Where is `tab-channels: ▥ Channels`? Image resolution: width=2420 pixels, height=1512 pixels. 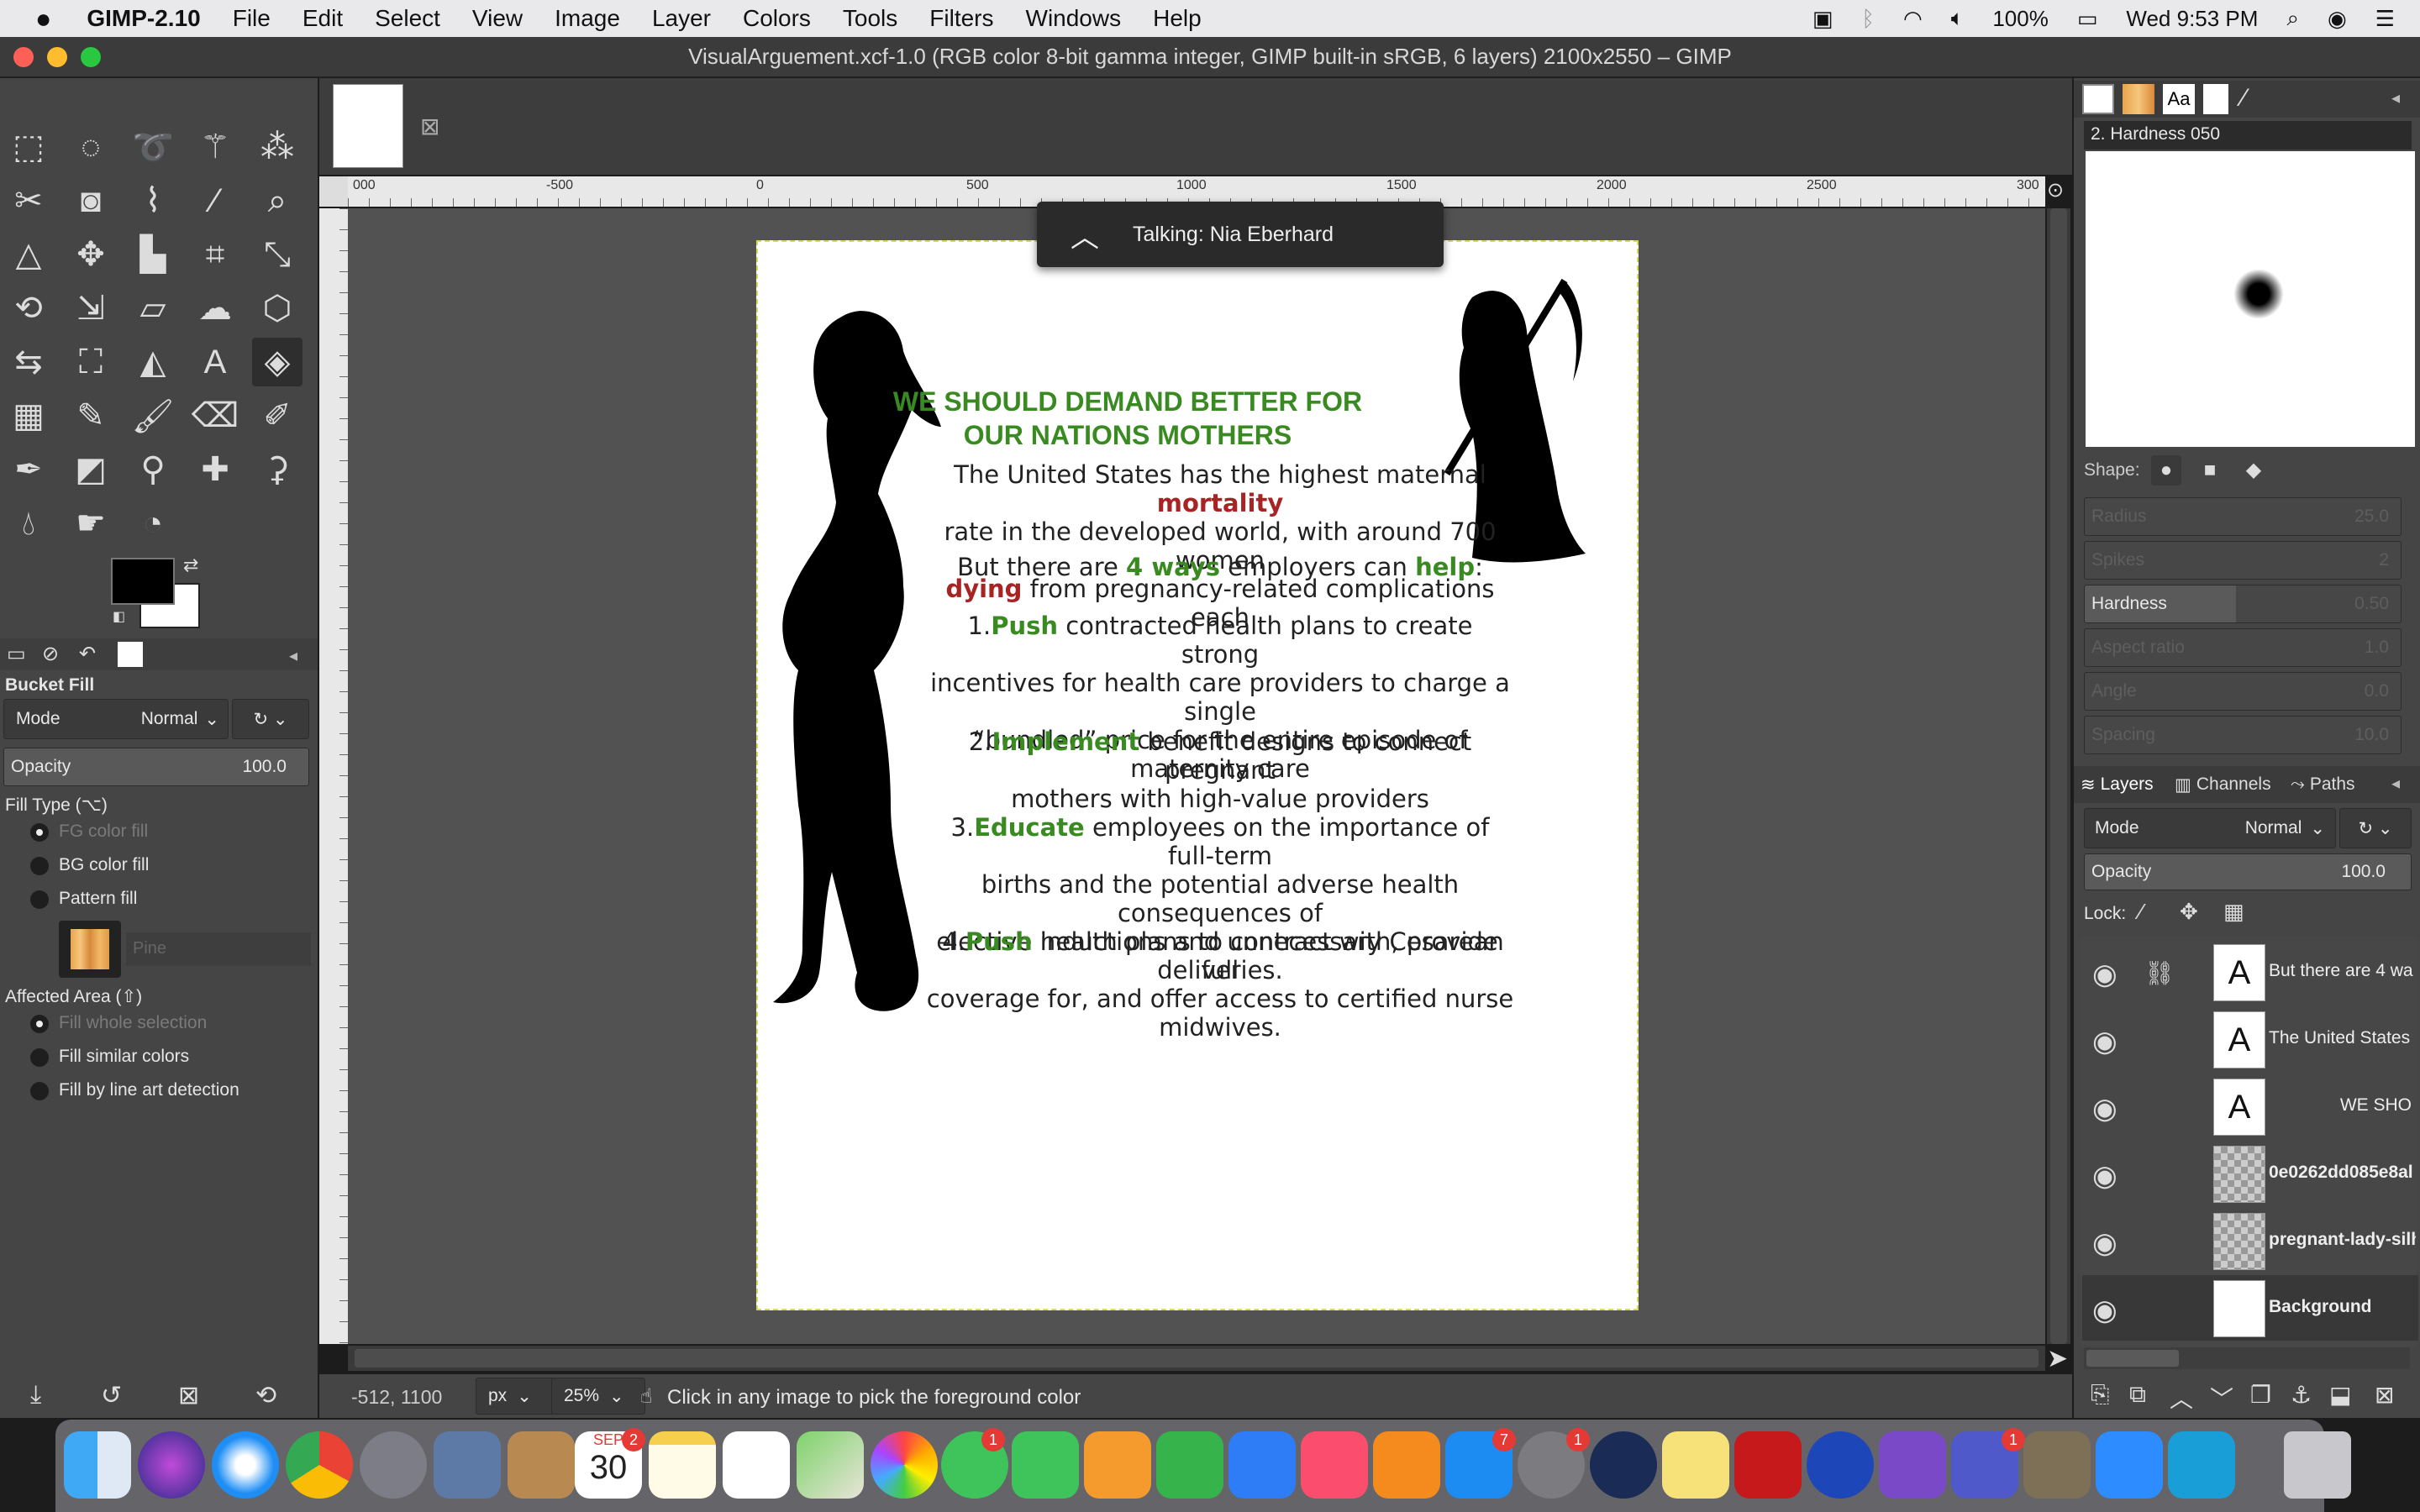
tab-channels: ▥ Channels is located at coordinates (2223, 784).